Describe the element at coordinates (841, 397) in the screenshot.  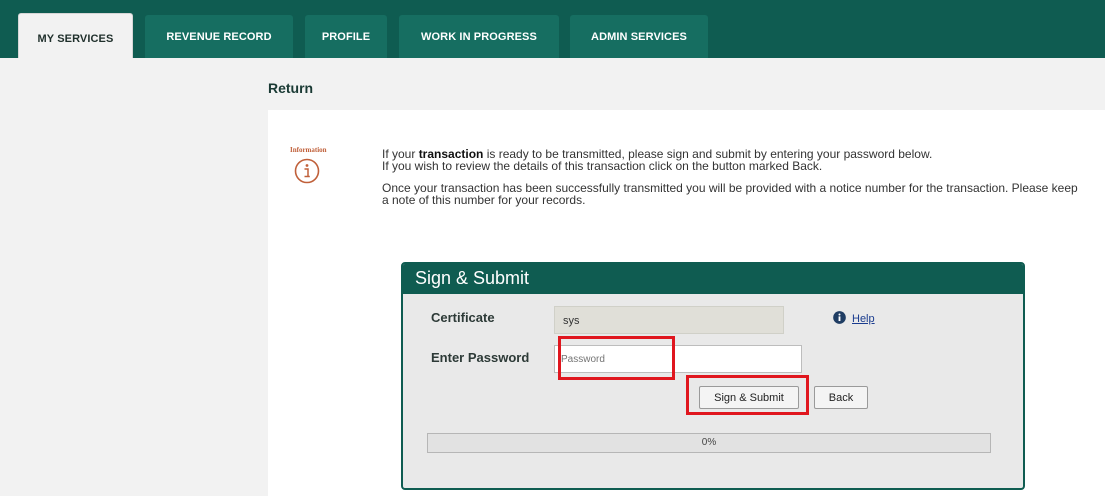
I see `back-button: Back` at that location.